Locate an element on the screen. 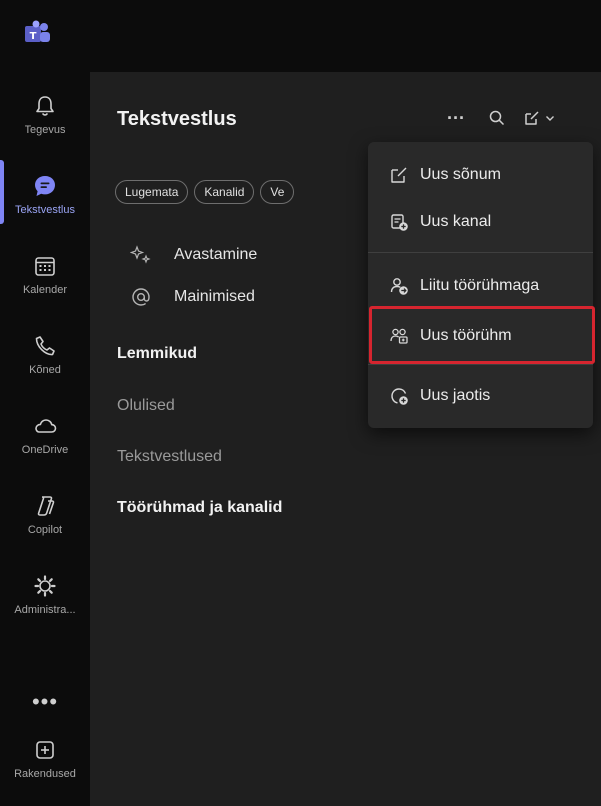 This screenshot has height=806, width=601. calendar-icon is located at coordinates (45, 266).